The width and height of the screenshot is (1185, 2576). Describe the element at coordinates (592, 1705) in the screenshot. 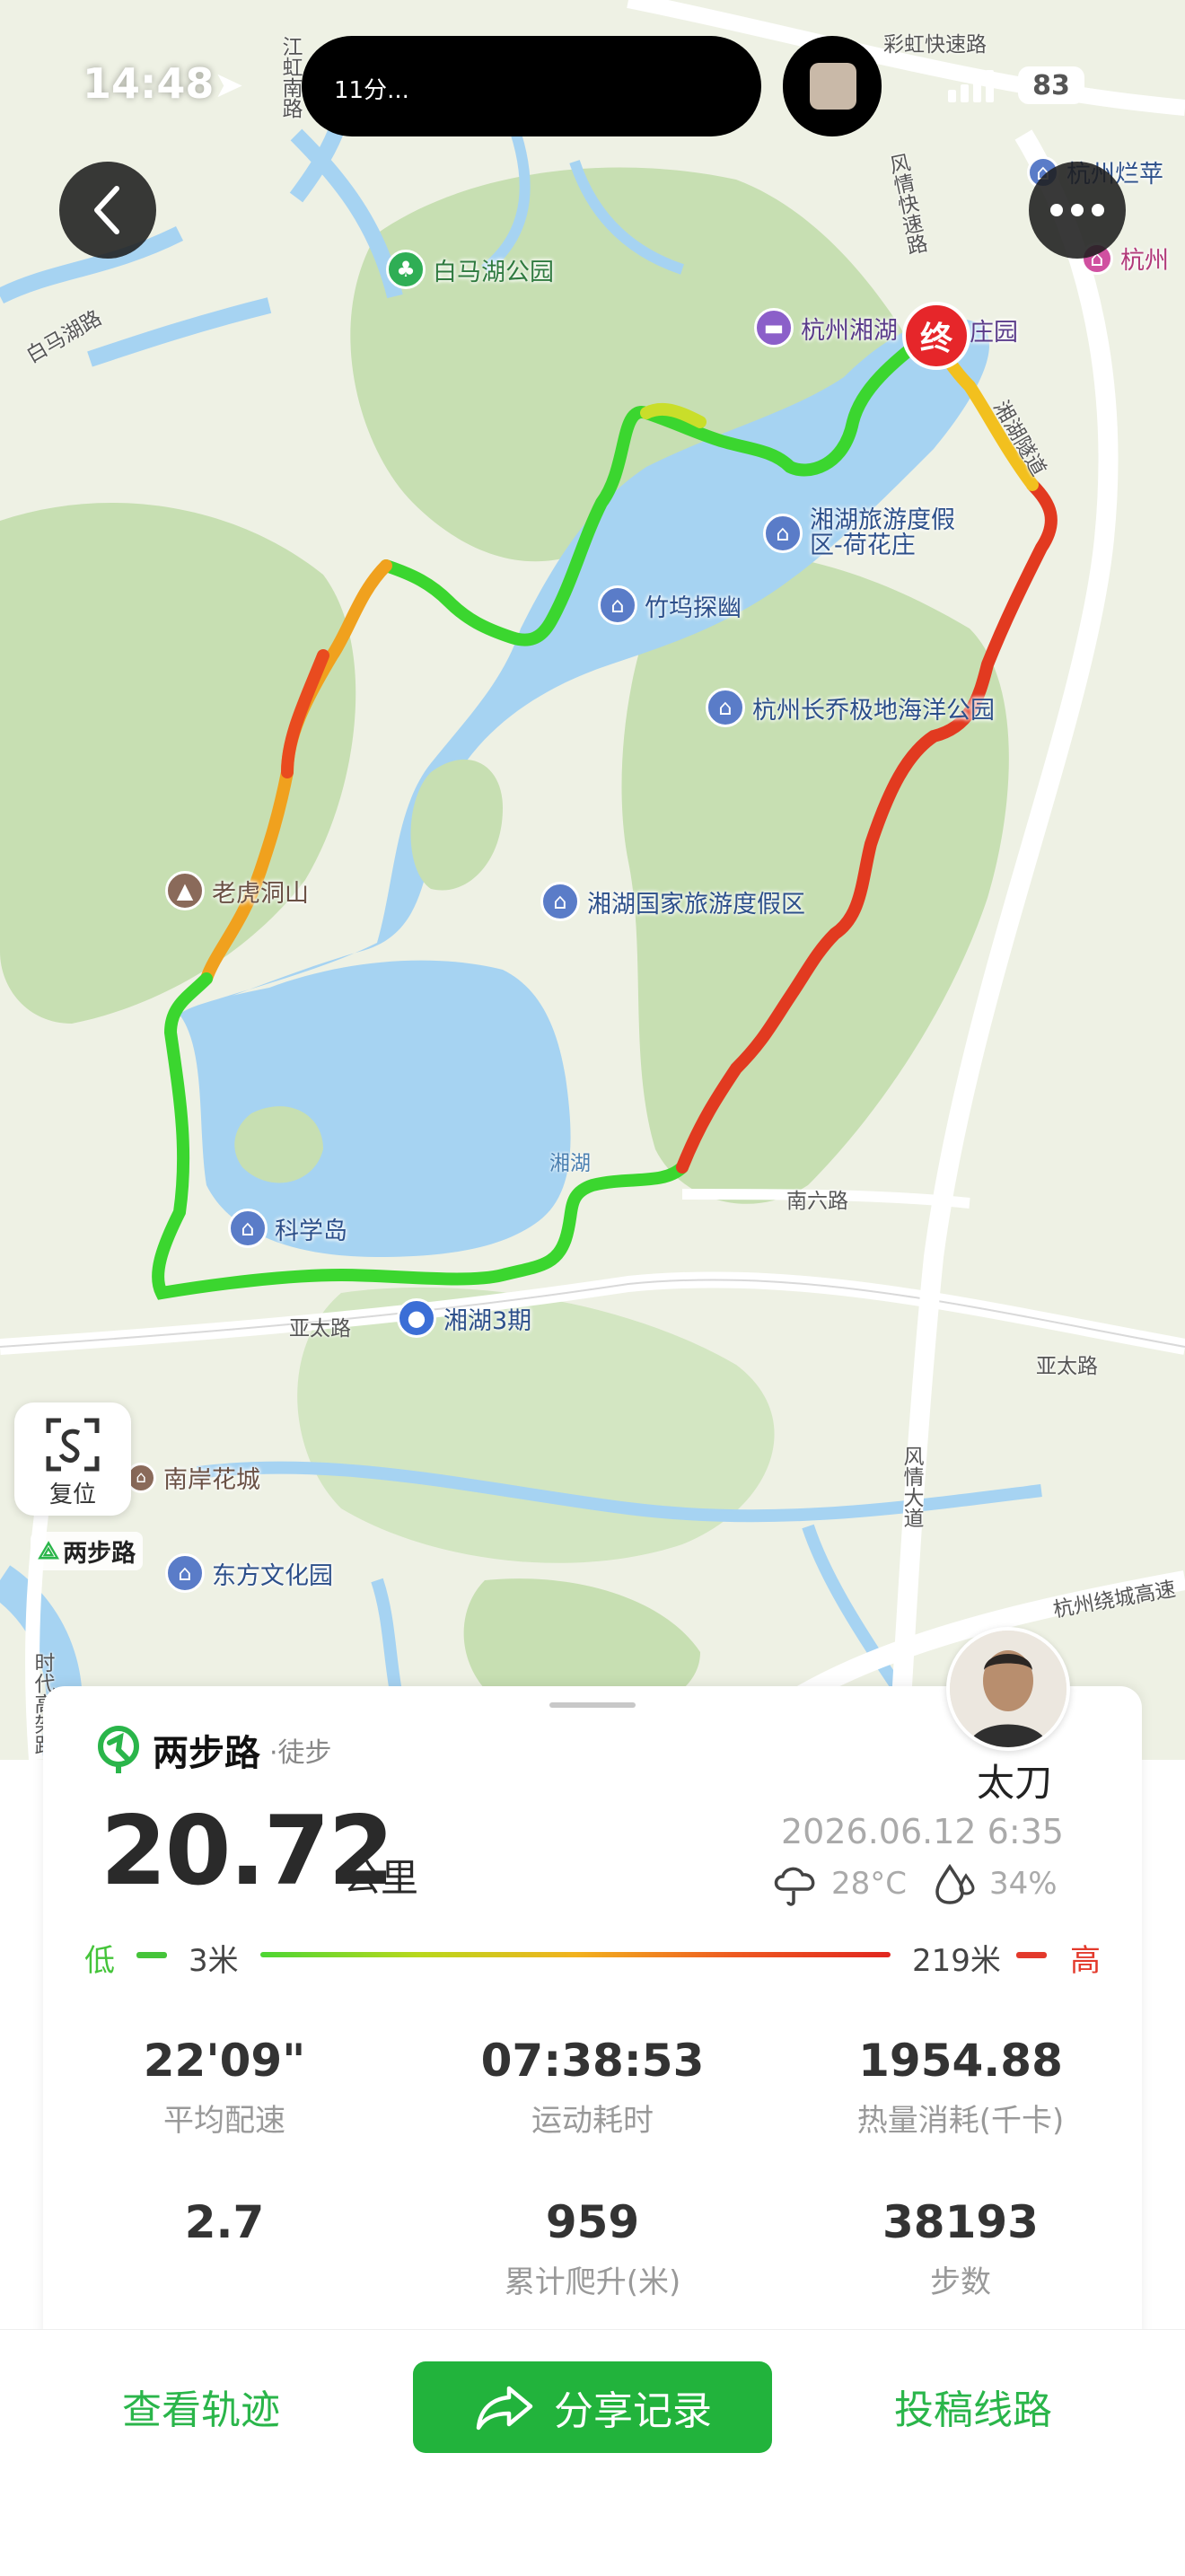

I see `drag-handle` at that location.